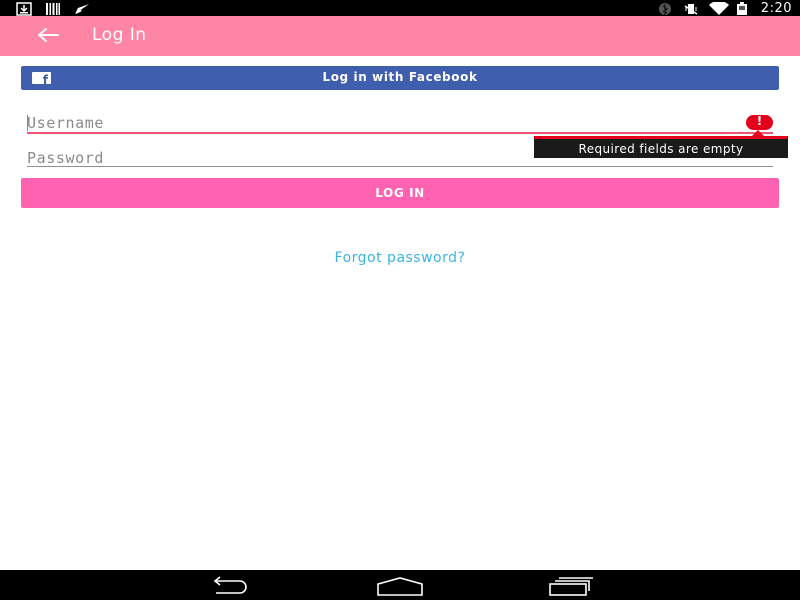 The height and width of the screenshot is (600, 800). I want to click on error-icon: !, so click(759, 122).